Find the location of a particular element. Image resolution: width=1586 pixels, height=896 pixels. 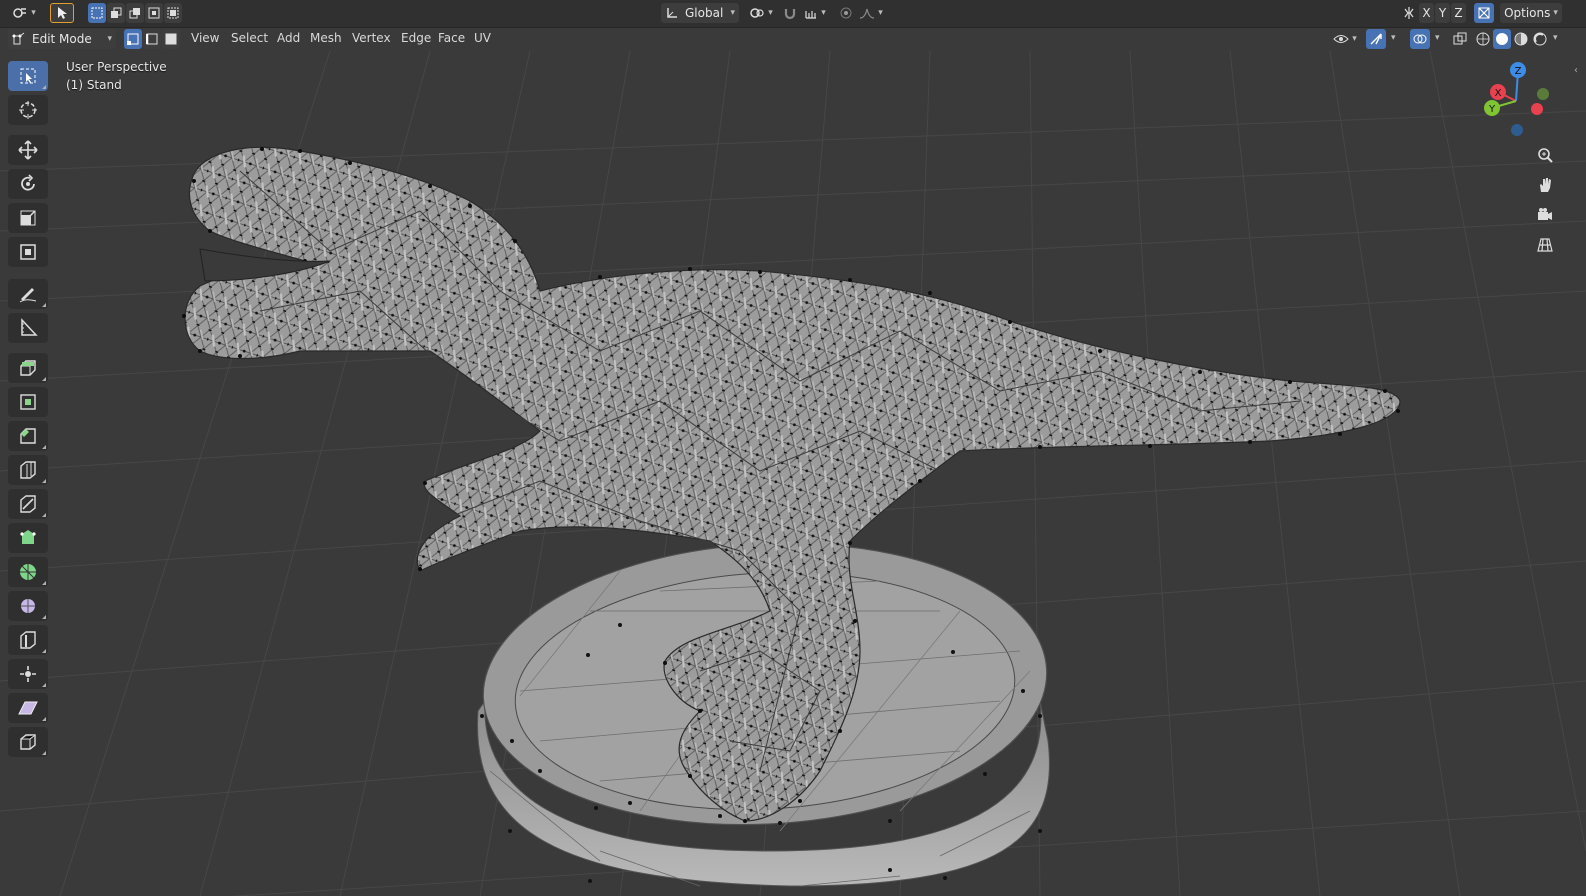

mirror-y-toggle: Y is located at coordinates (1442, 13).